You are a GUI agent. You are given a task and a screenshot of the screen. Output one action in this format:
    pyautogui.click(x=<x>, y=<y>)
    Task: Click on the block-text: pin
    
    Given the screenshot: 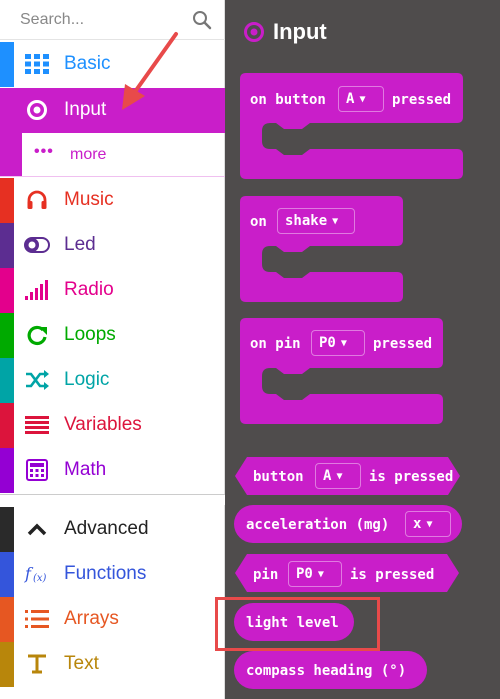 What is the action you would take?
    pyautogui.click(x=266, y=575)
    